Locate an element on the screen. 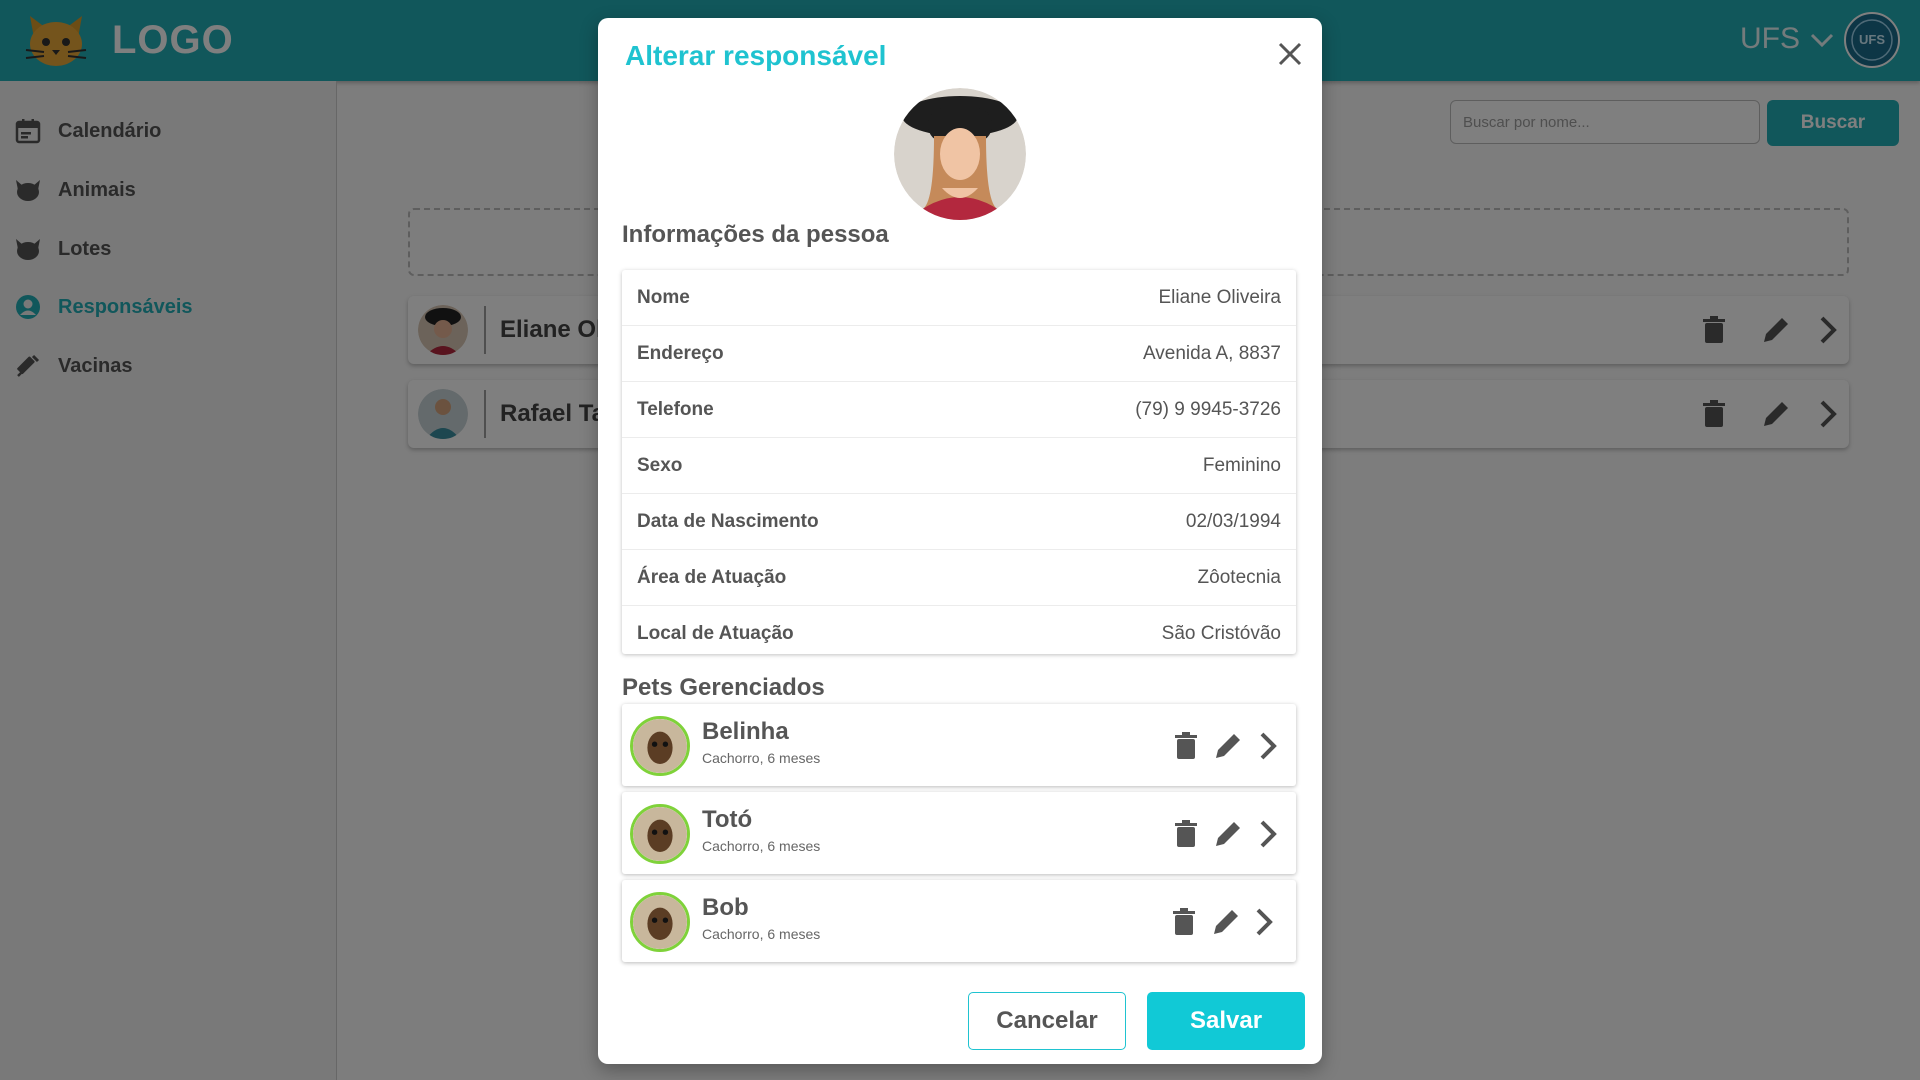 This screenshot has height=1080, width=1920. info-value: São Cristóvão is located at coordinates (1221, 633).